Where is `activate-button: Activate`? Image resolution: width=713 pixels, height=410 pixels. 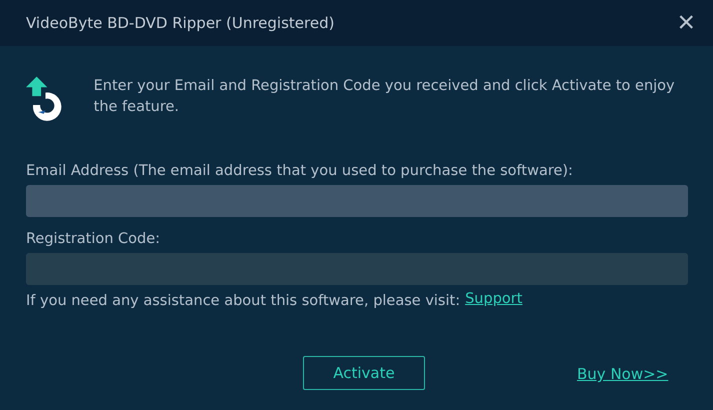 activate-button: Activate is located at coordinates (364, 373).